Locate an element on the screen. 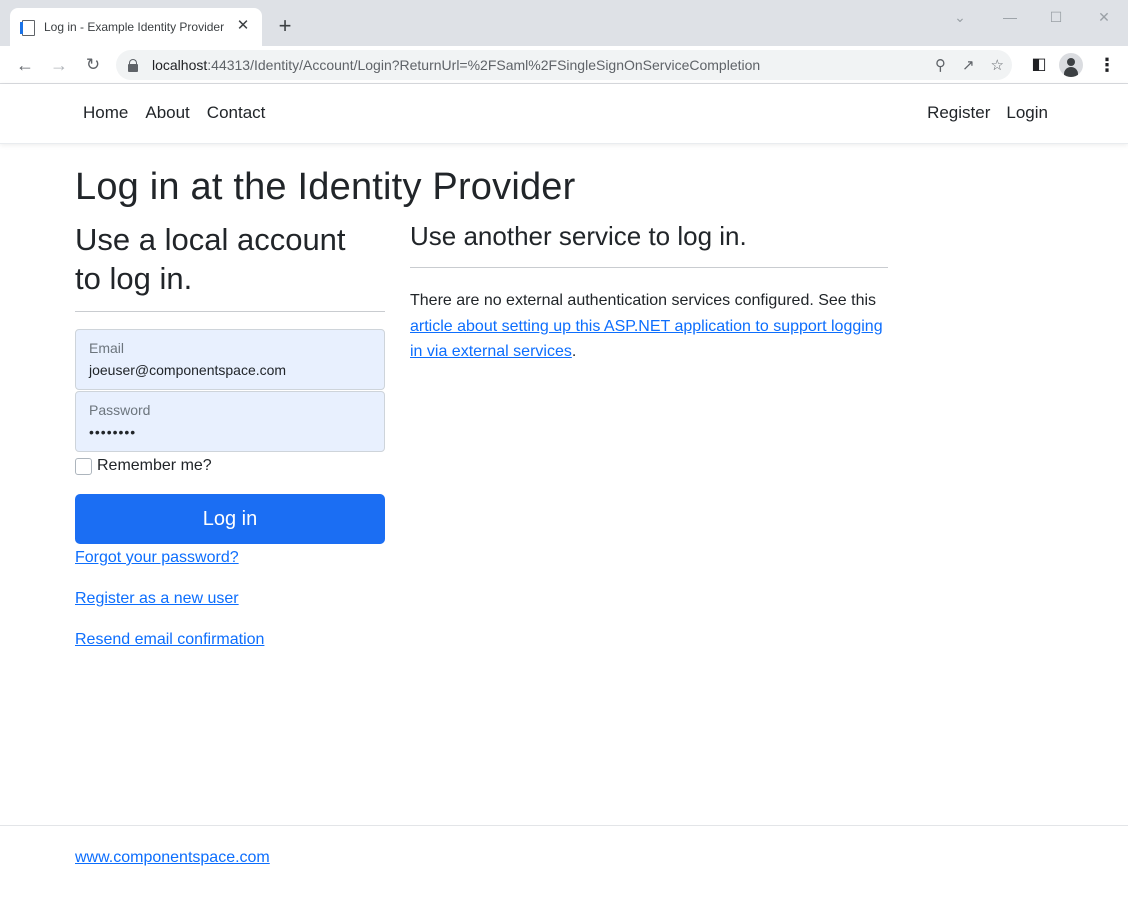 The height and width of the screenshot is (905, 1128). email-label: Email is located at coordinates (107, 348).